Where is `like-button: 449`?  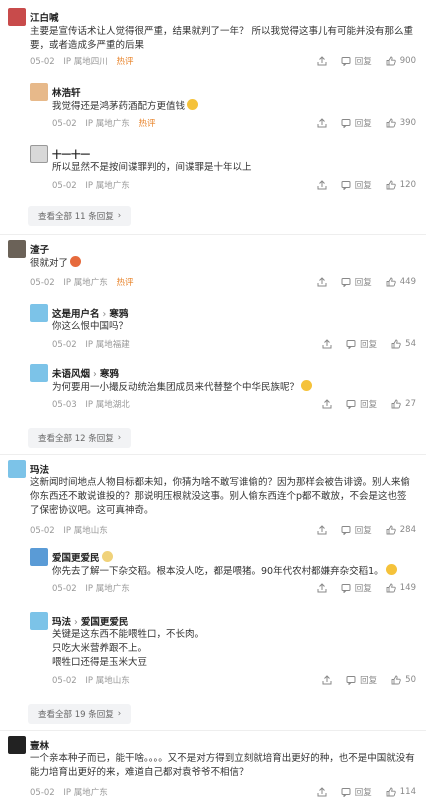 like-button: 449 is located at coordinates (401, 282).